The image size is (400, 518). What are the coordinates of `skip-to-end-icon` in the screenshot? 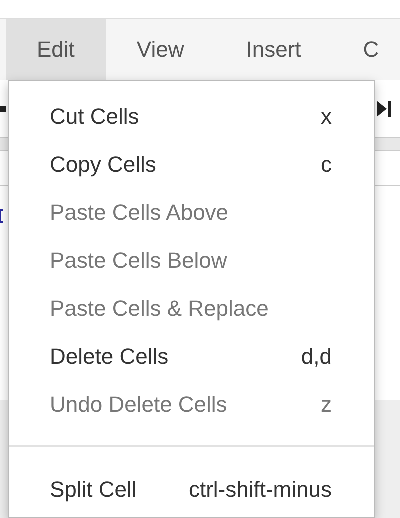 It's located at (384, 109).